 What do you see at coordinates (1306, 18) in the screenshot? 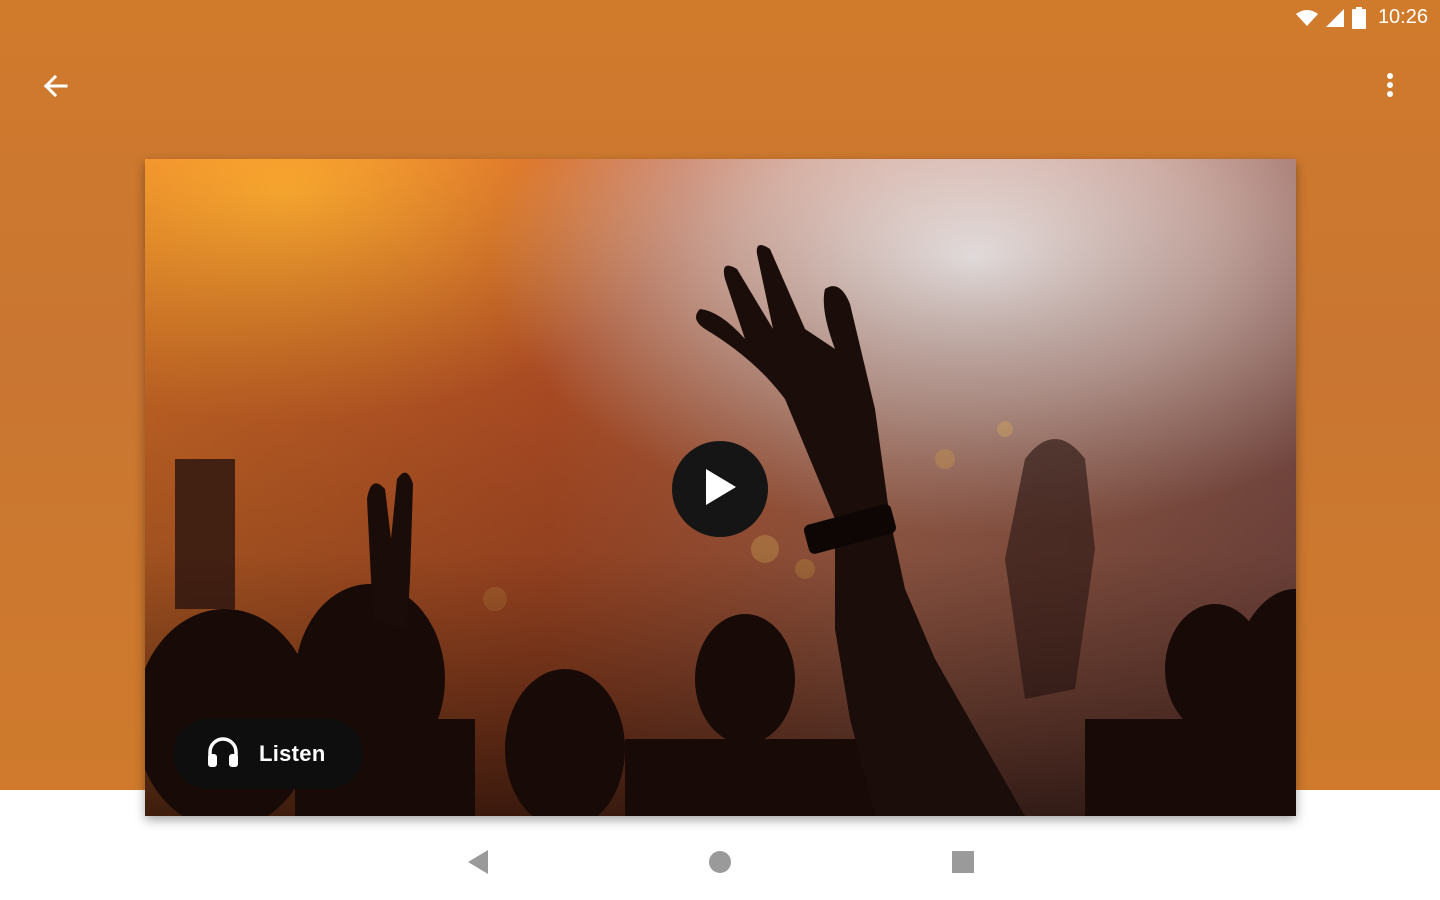
I see `wifi-icon` at bounding box center [1306, 18].